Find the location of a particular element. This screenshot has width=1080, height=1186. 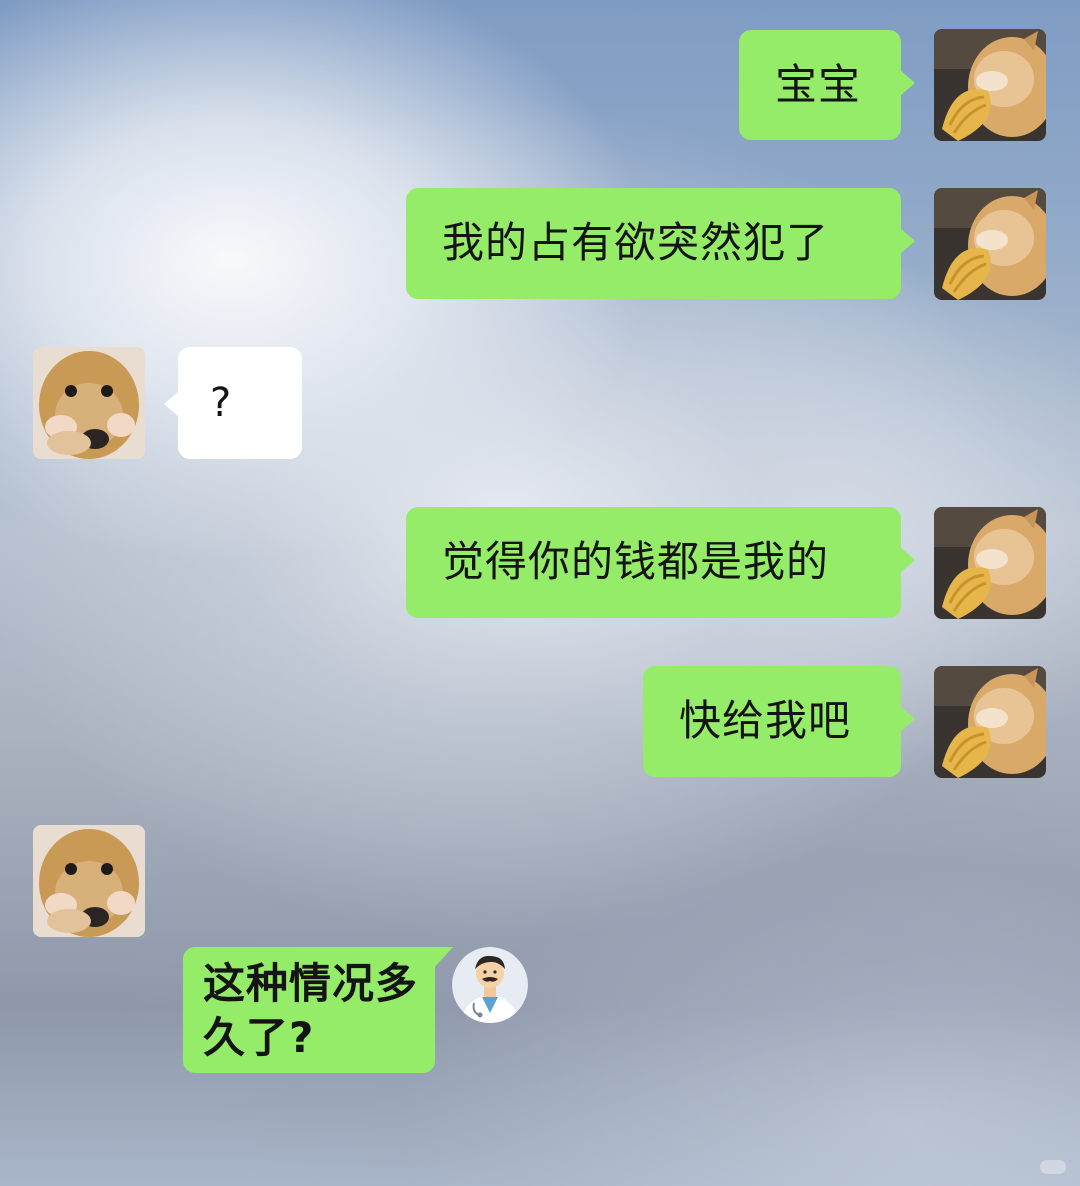

doctor-icon is located at coordinates (490, 985).